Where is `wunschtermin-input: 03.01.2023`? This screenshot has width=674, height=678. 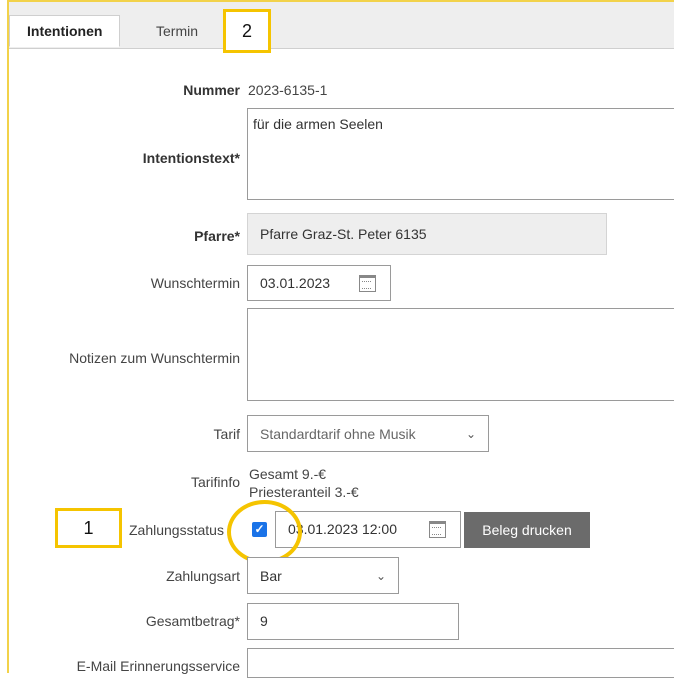
wunschtermin-input: 03.01.2023 is located at coordinates (319, 283).